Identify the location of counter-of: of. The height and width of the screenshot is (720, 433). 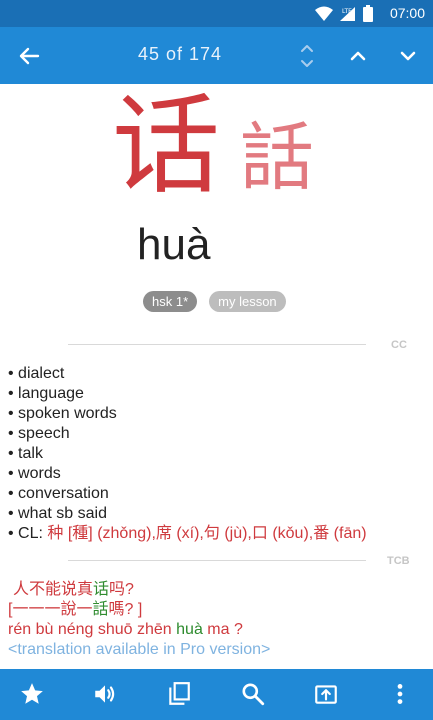
(174, 54).